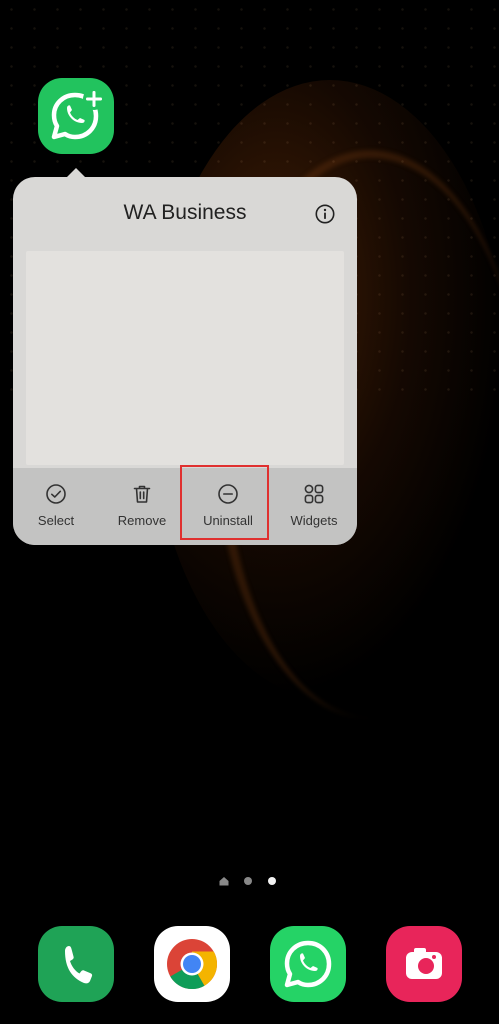 The width and height of the screenshot is (499, 1024). I want to click on widgets-label: Widgets, so click(314, 520).